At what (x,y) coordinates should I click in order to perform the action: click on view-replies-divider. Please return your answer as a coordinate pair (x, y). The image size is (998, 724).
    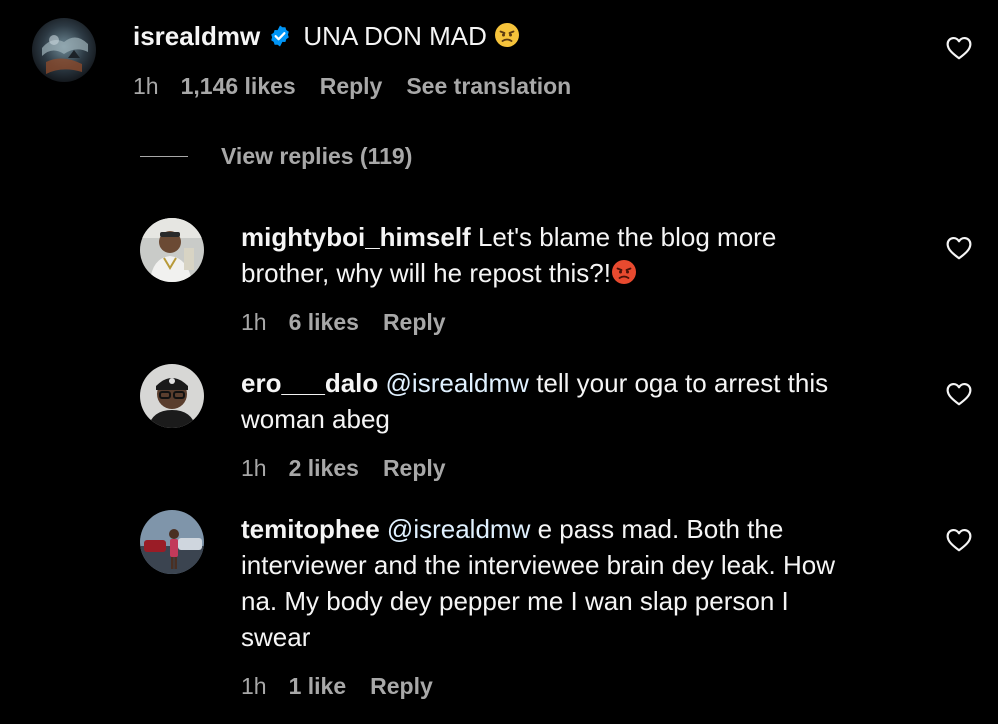
    Looking at the image, I should click on (164, 156).